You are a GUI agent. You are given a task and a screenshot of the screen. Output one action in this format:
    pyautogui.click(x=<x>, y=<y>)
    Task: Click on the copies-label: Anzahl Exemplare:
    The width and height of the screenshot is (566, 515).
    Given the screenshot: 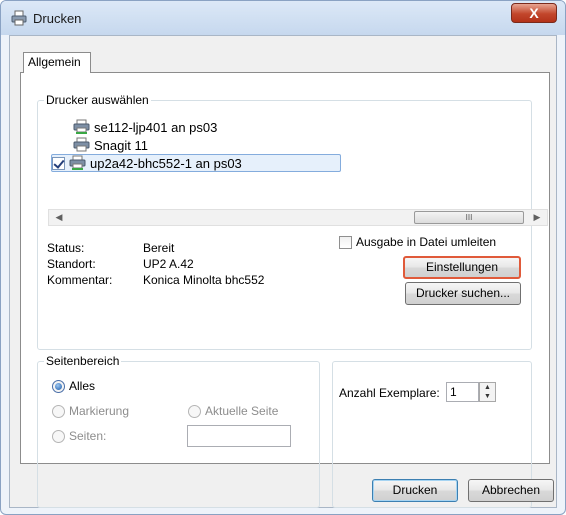 What is the action you would take?
    pyautogui.click(x=389, y=393)
    